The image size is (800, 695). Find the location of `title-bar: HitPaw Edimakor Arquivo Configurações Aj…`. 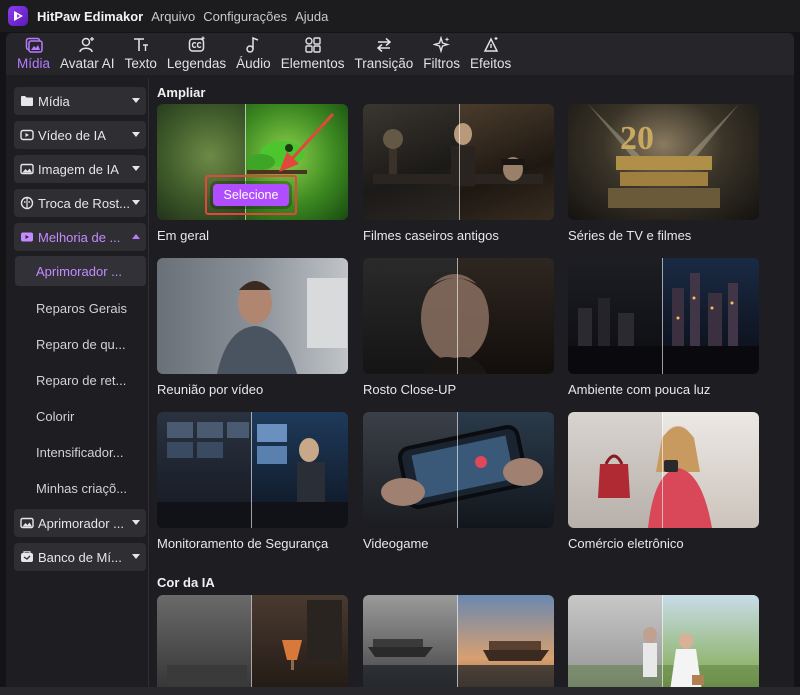

title-bar: HitPaw Edimakor Arquivo Configurações Aj… is located at coordinates (400, 16).